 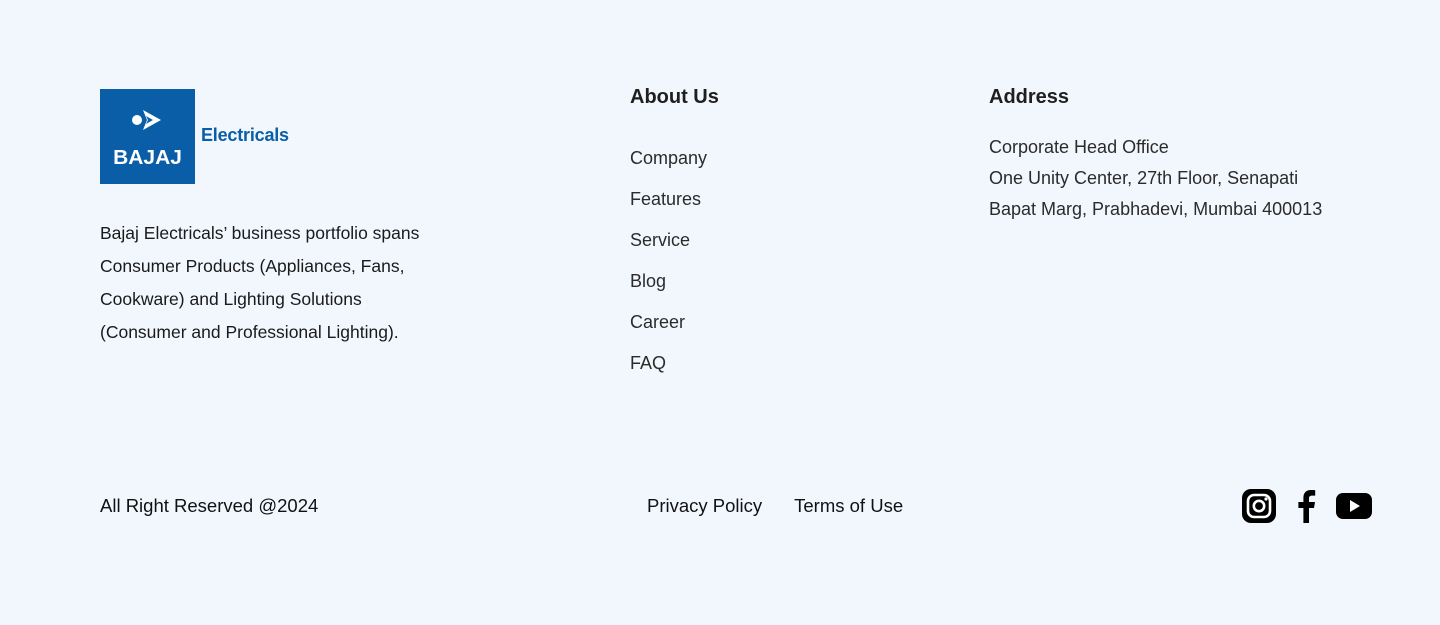 What do you see at coordinates (674, 281) in the screenshot?
I see `about-link-blog: Blog` at bounding box center [674, 281].